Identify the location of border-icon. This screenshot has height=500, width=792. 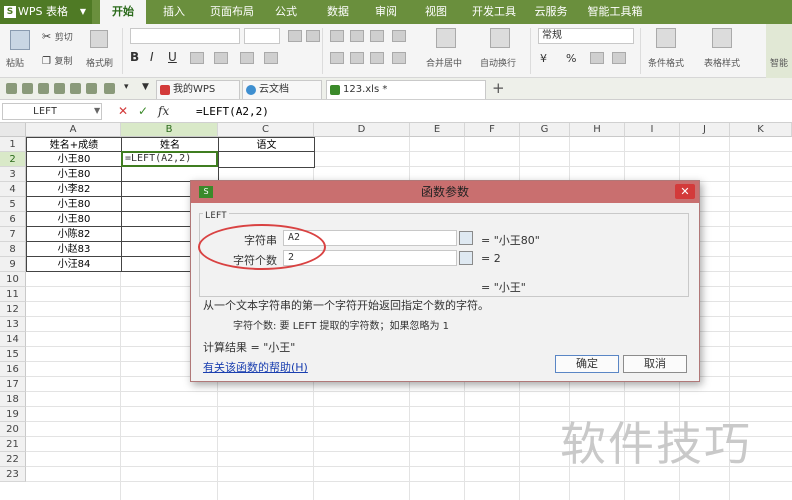
(197, 58).